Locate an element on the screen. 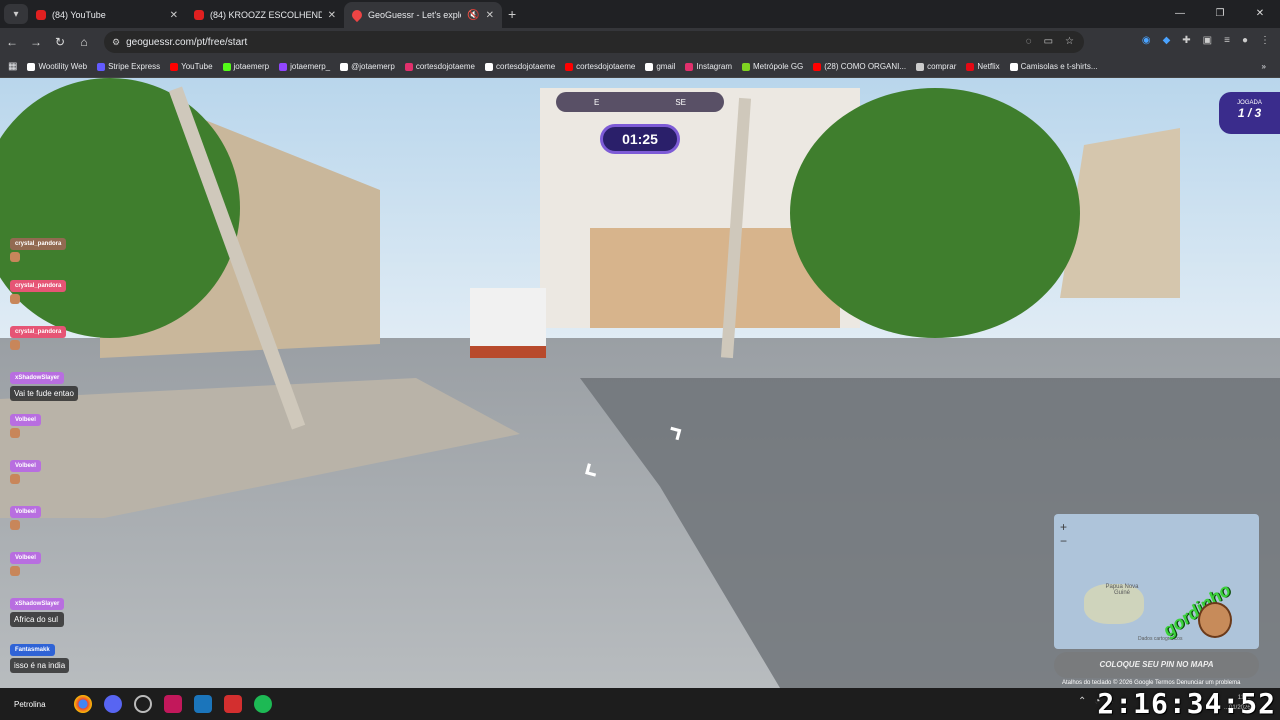  tab-youtube: (84) YouTube ✕ is located at coordinates (107, 15).